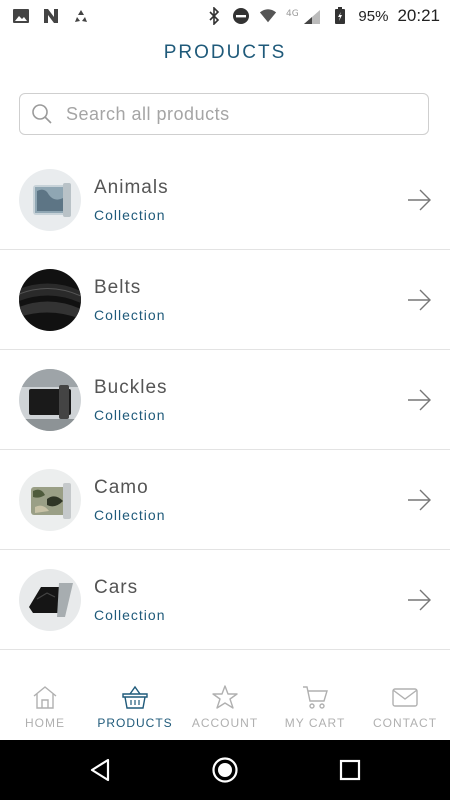  What do you see at coordinates (315, 723) in the screenshot?
I see `nav-label: MY CART` at bounding box center [315, 723].